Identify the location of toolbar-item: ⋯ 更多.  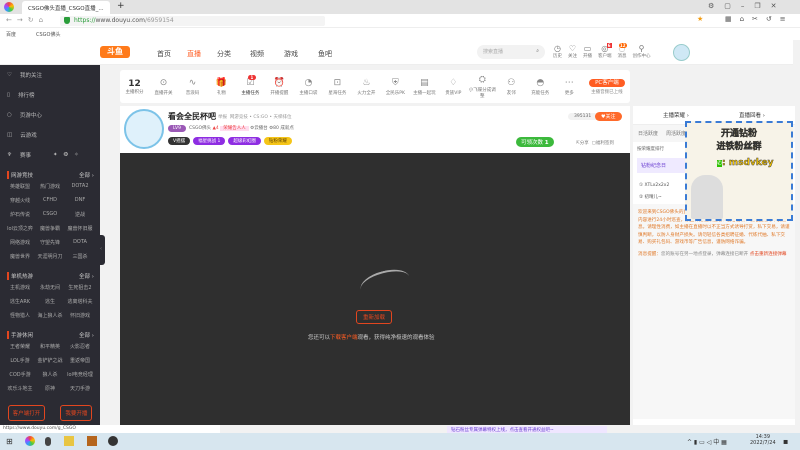
(569, 87).